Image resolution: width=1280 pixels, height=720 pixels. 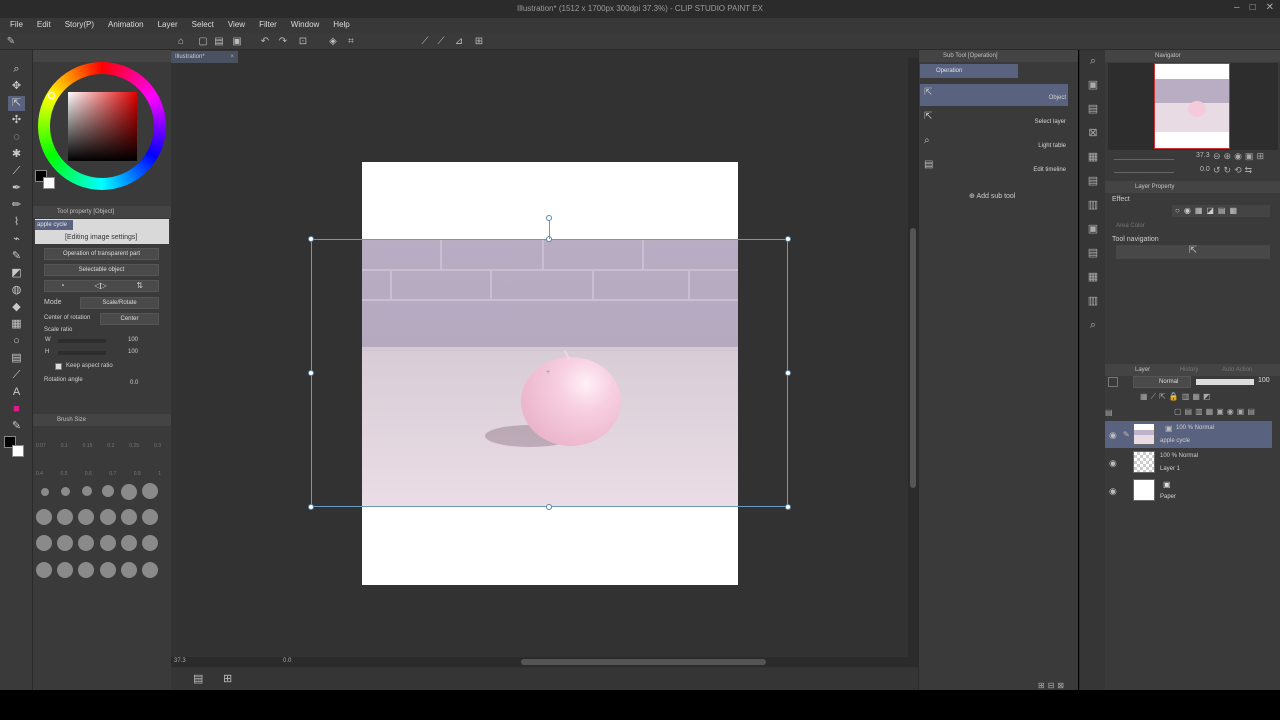 What do you see at coordinates (119, 303) in the screenshot?
I see `mode-dropdown: Scale/Rotate` at bounding box center [119, 303].